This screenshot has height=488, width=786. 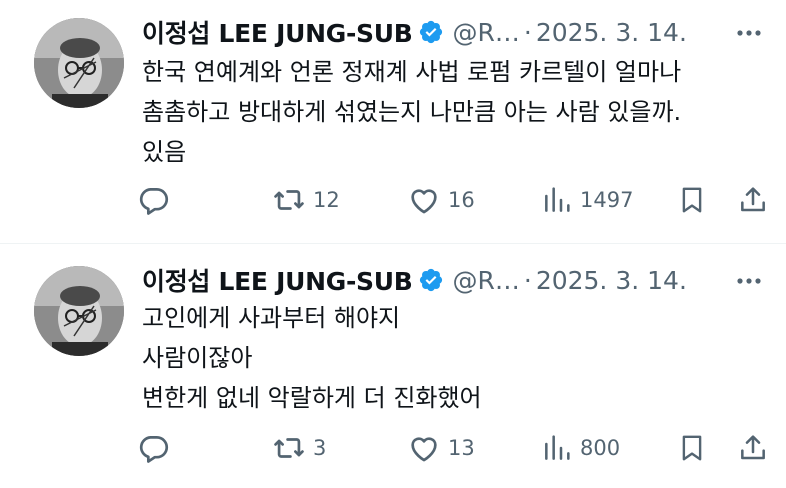 What do you see at coordinates (393, 448) in the screenshot?
I see `action-bar: 3 13 800` at bounding box center [393, 448].